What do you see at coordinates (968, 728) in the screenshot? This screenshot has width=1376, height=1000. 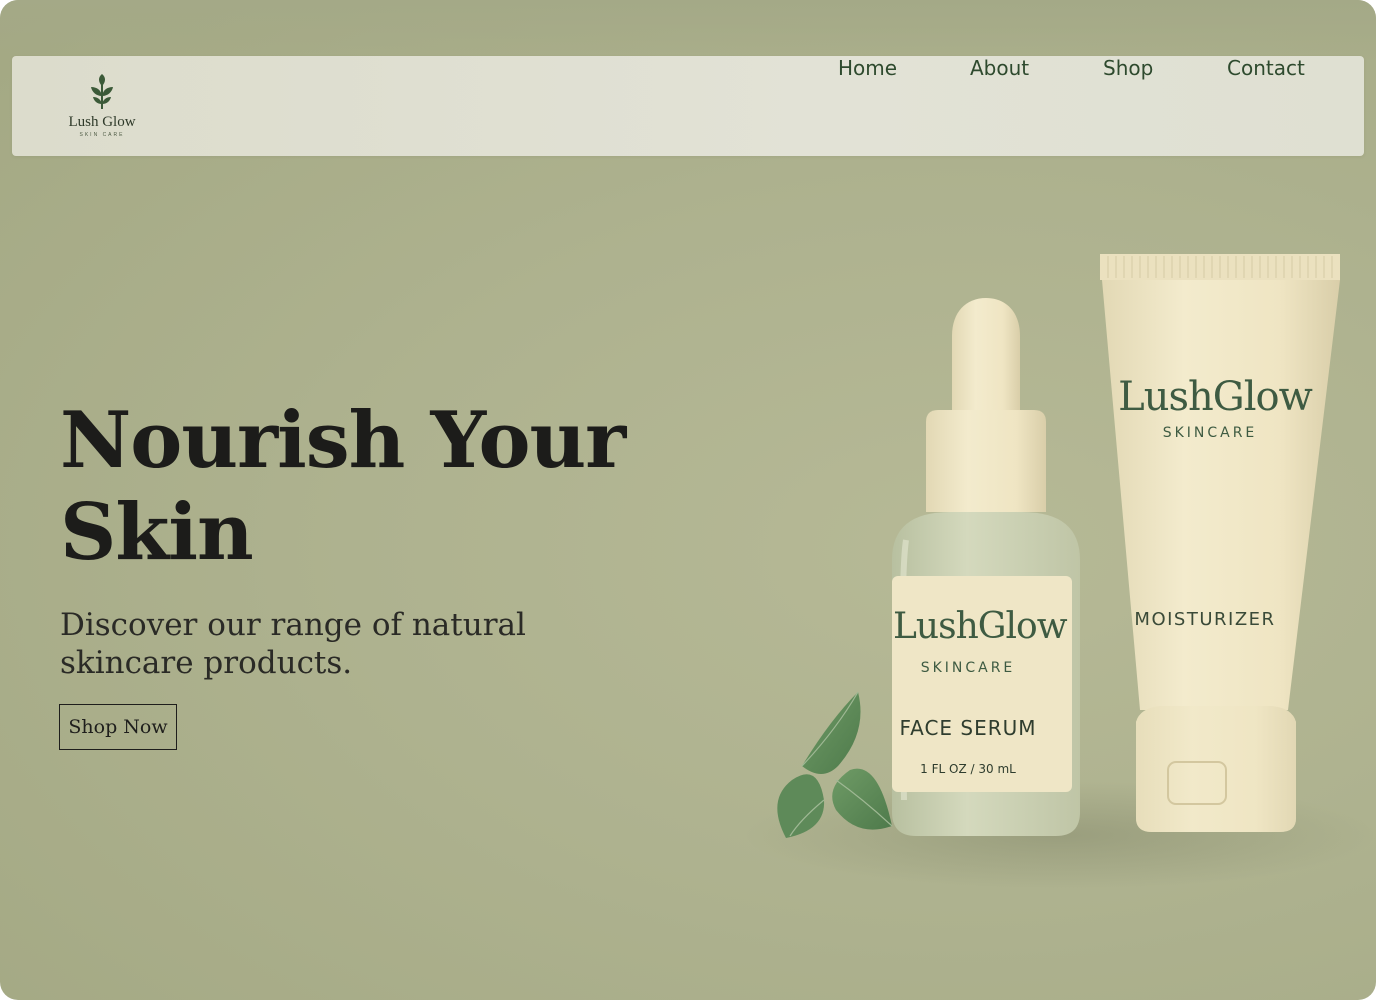 I see `serum-name: FACE SERUM` at bounding box center [968, 728].